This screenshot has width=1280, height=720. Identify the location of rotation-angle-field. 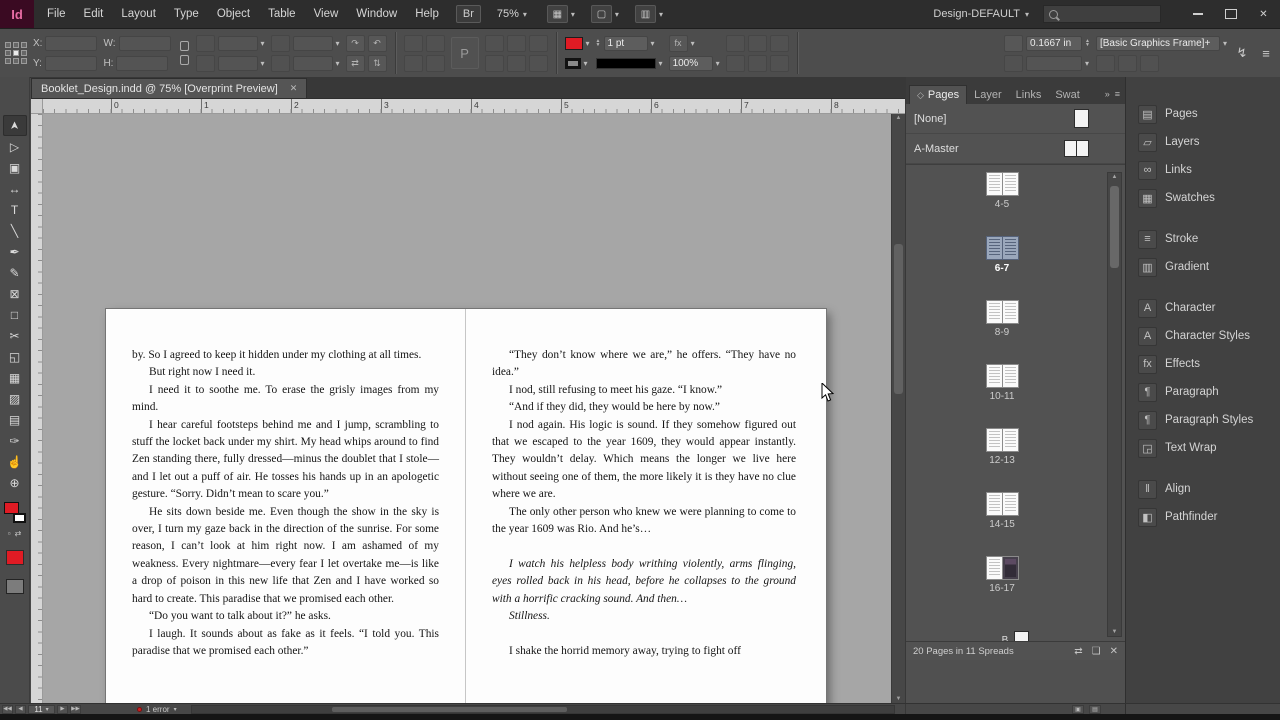
(312, 43).